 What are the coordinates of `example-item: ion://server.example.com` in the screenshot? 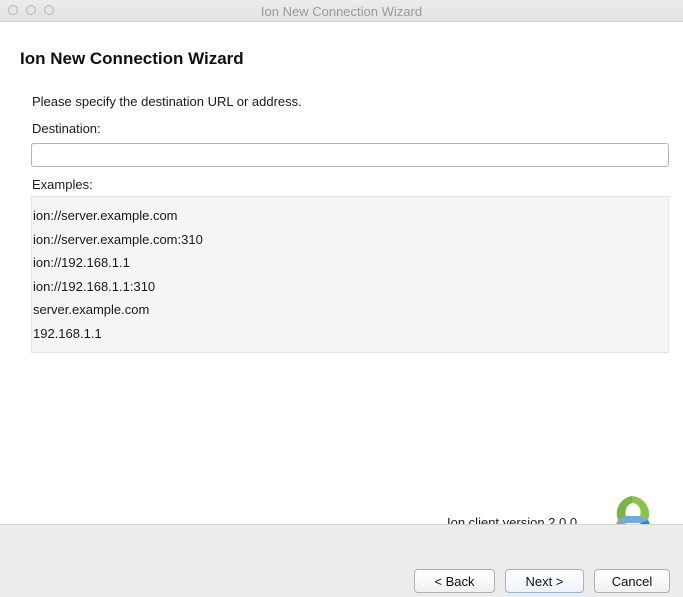 It's located at (105, 215).